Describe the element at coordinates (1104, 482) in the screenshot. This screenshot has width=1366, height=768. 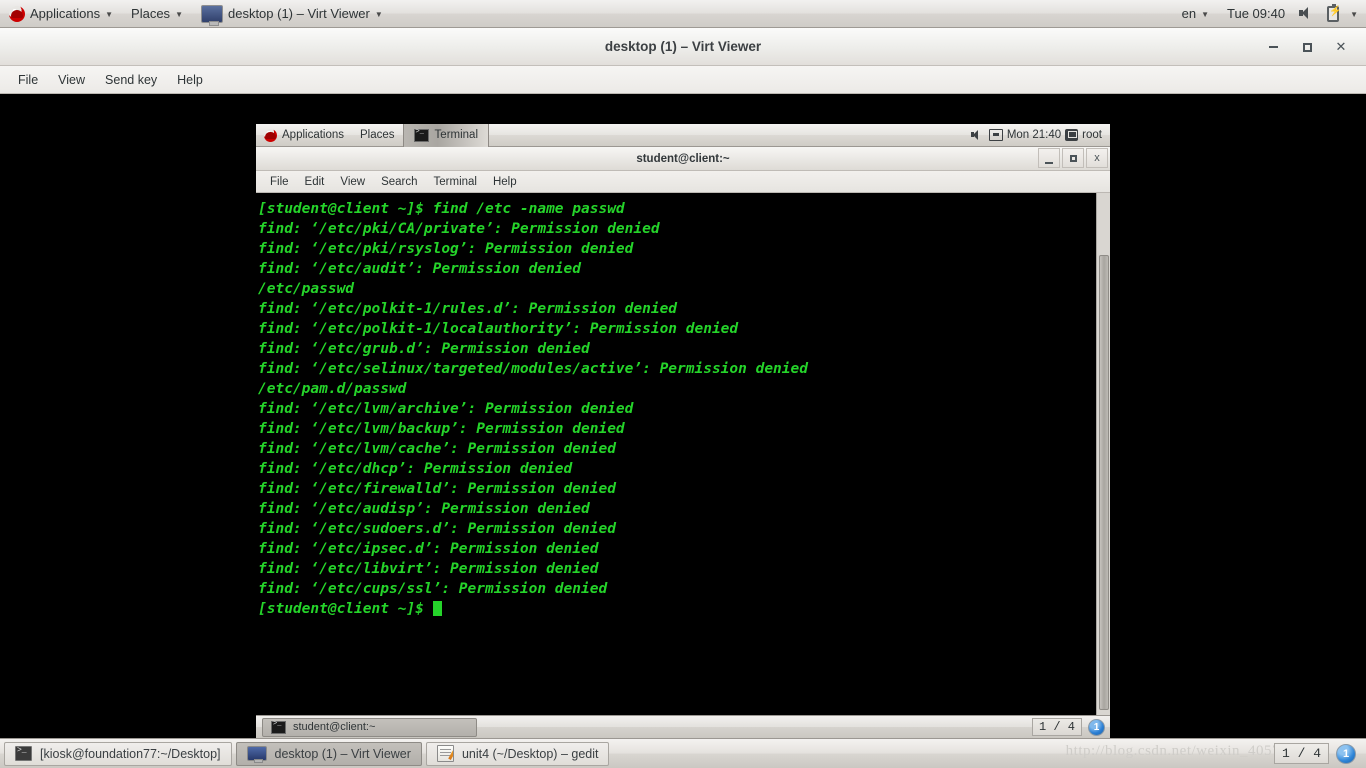
I see `terminal-scrollbar-thumb` at that location.